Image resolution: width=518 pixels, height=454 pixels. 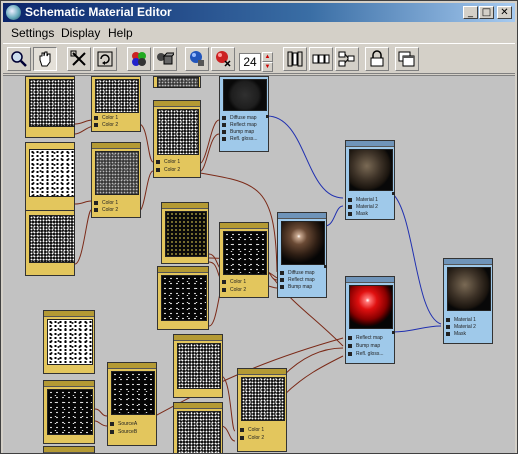 I want to click on show-cubes-button, so click(x=165, y=59).